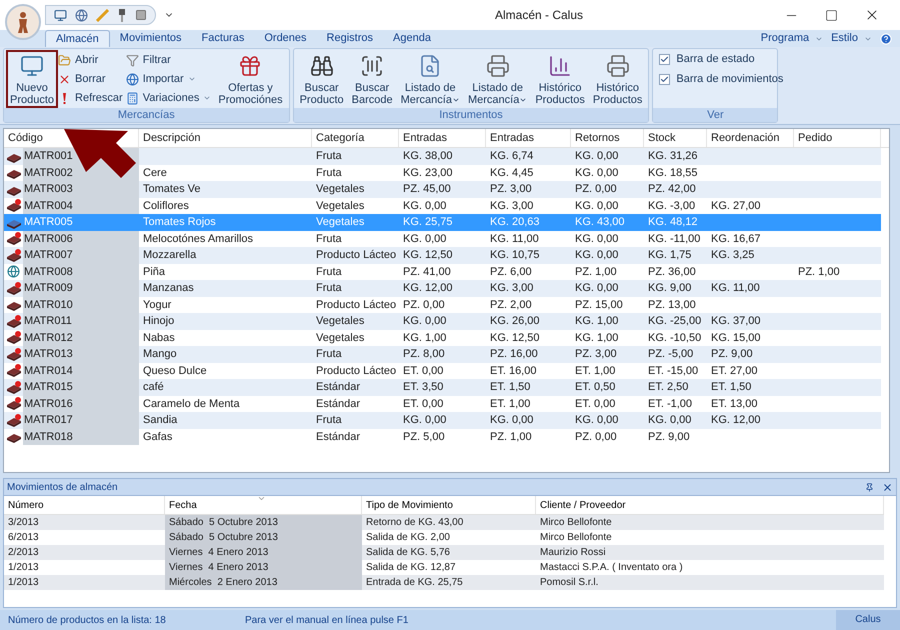 The height and width of the screenshot is (630, 900). Describe the element at coordinates (573, 552) in the screenshot. I see `table-cell: Maurizio Rossi` at that location.